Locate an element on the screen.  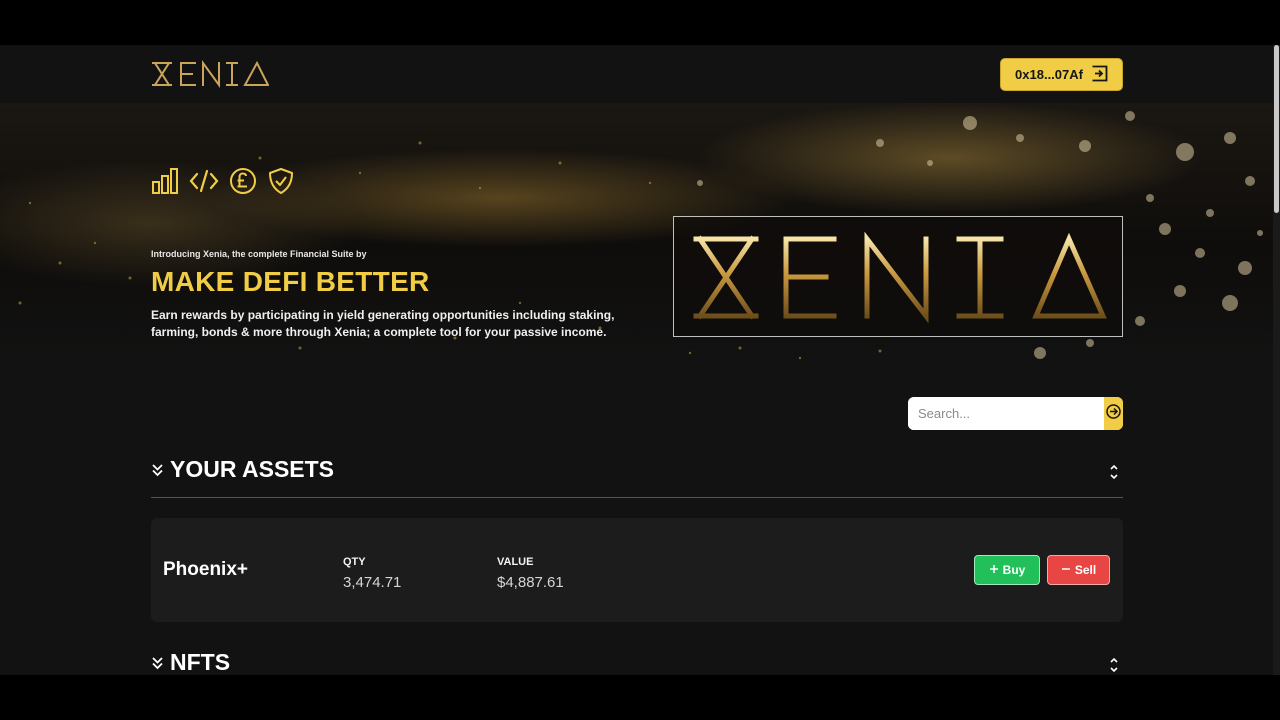
hero-xenia-logo is located at coordinates (898, 276).